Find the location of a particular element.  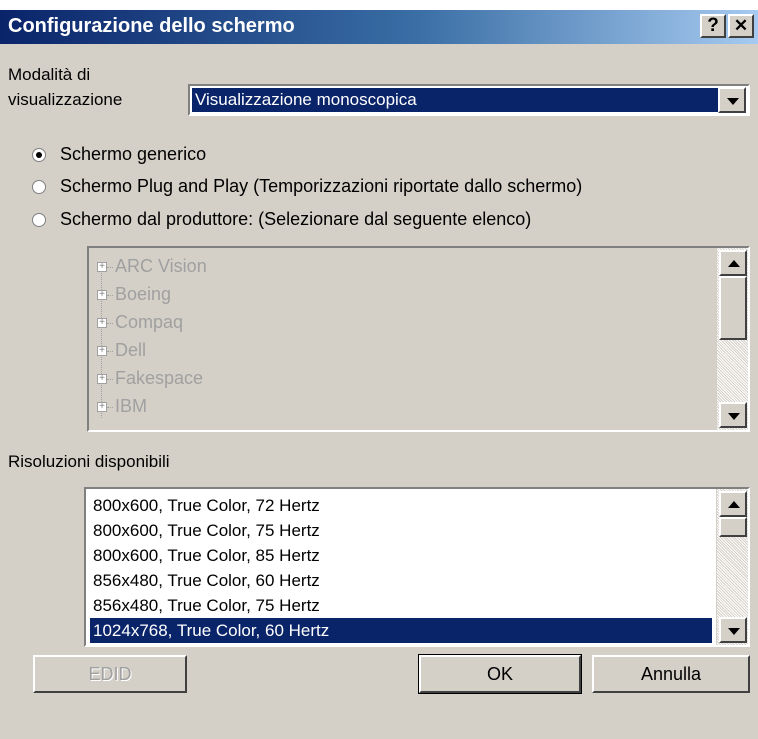

close-icon: ✕ is located at coordinates (741, 25).